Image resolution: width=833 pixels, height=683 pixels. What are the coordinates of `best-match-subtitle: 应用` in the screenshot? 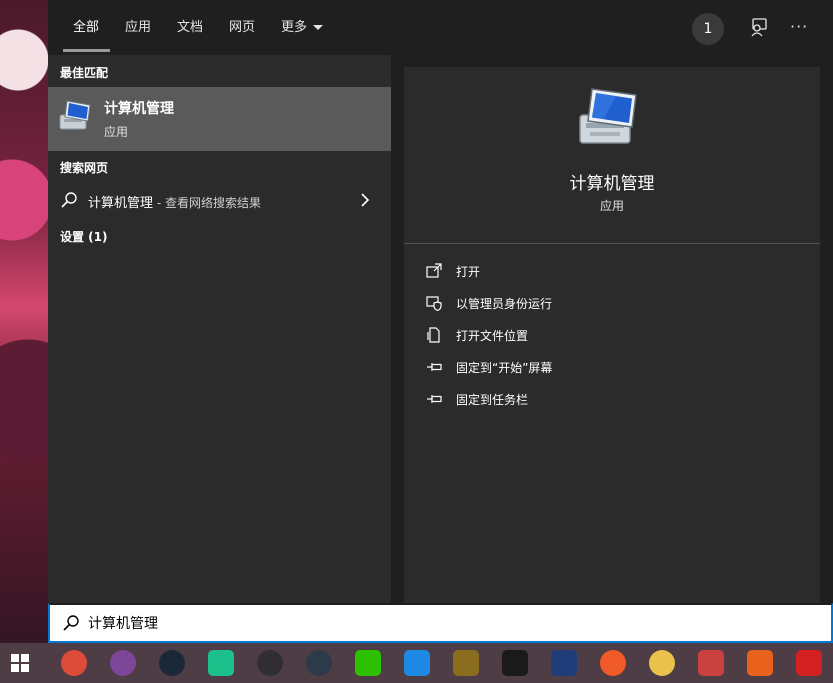 It's located at (116, 132).